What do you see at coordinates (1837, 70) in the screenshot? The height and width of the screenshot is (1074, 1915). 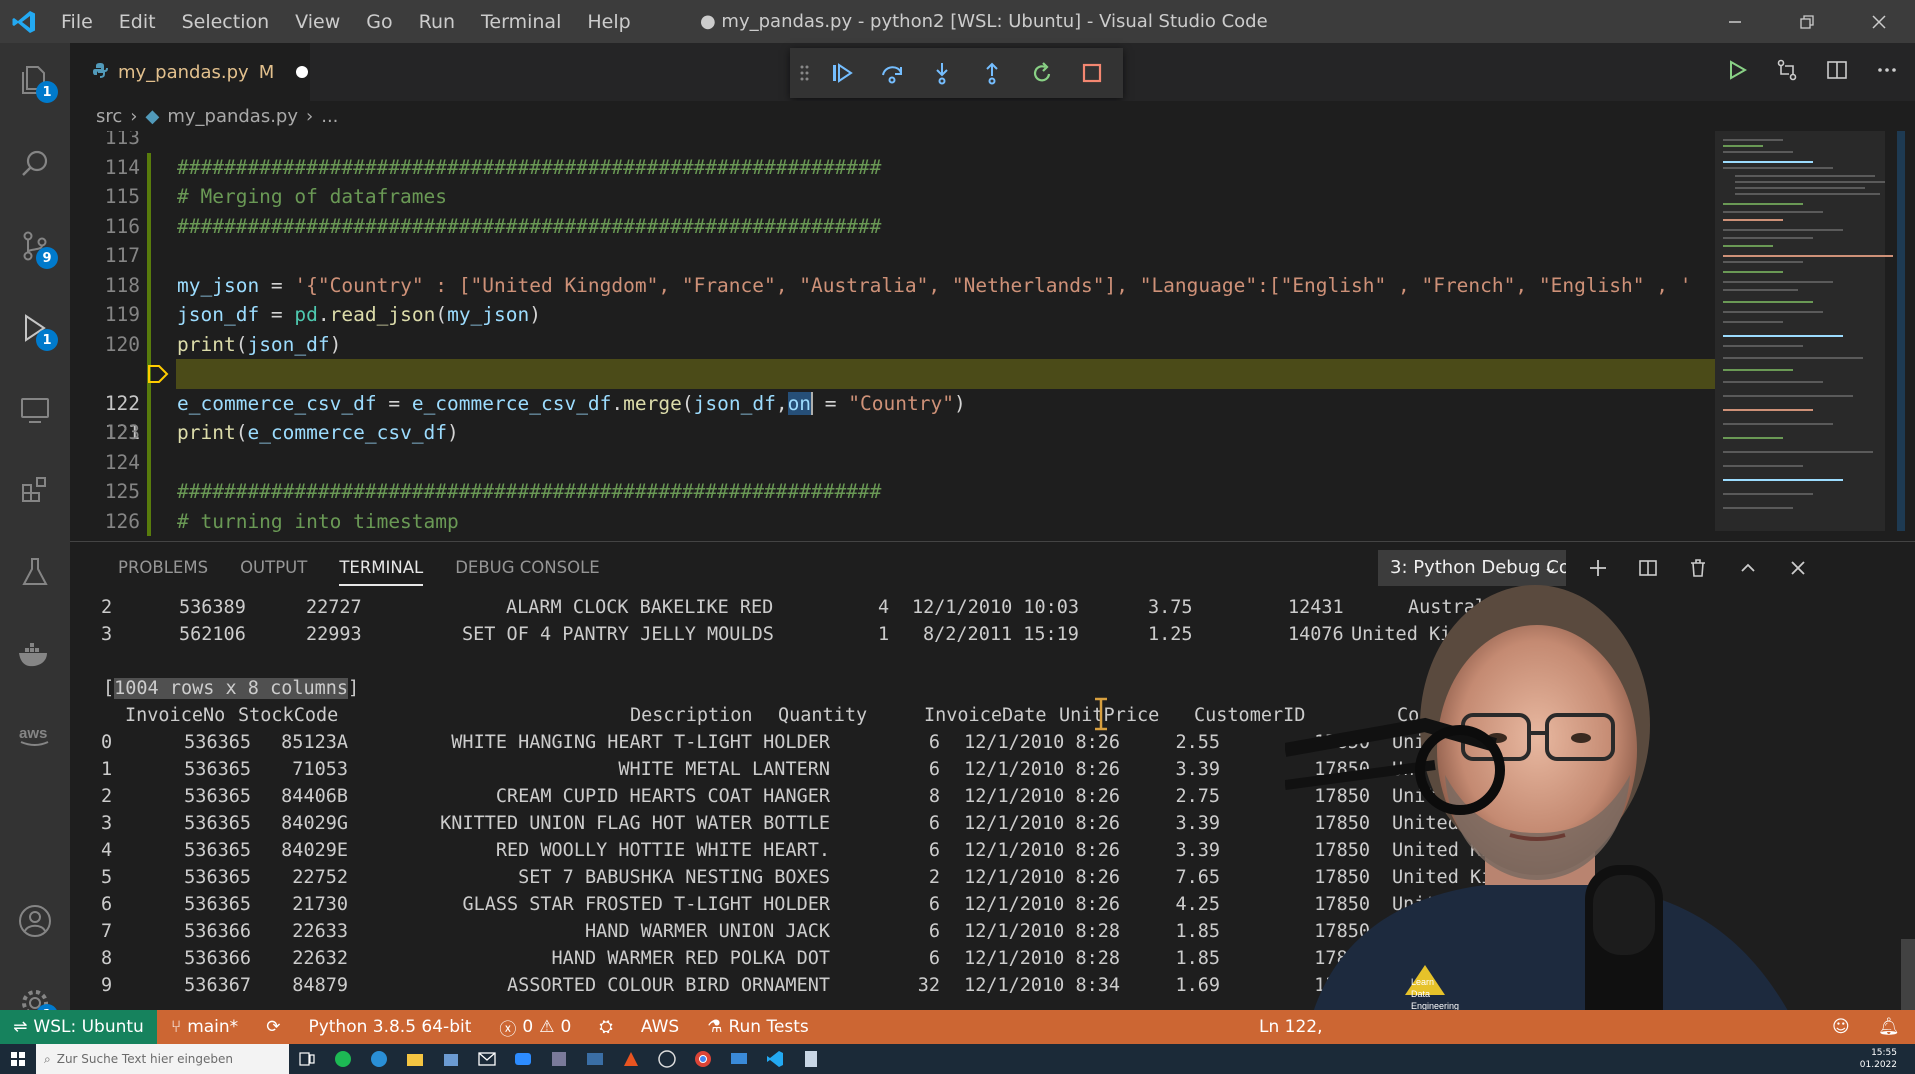 I see `split-editor-icon` at bounding box center [1837, 70].